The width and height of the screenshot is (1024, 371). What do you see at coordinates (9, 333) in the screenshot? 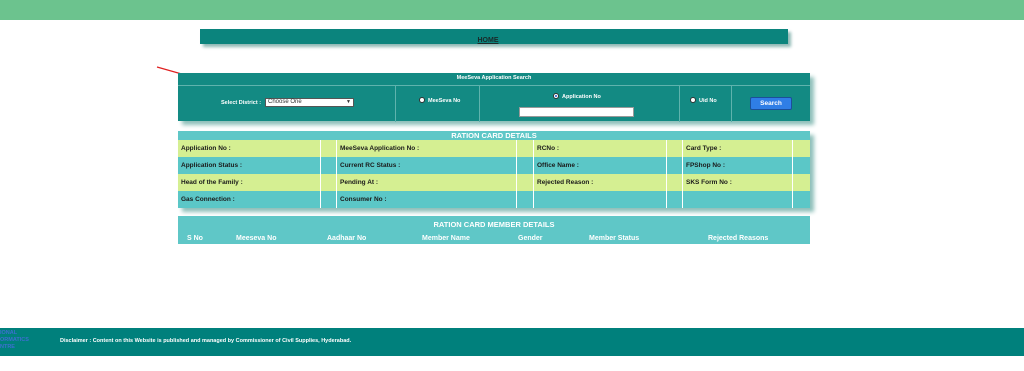
I see `logo-line: IONAL` at bounding box center [9, 333].